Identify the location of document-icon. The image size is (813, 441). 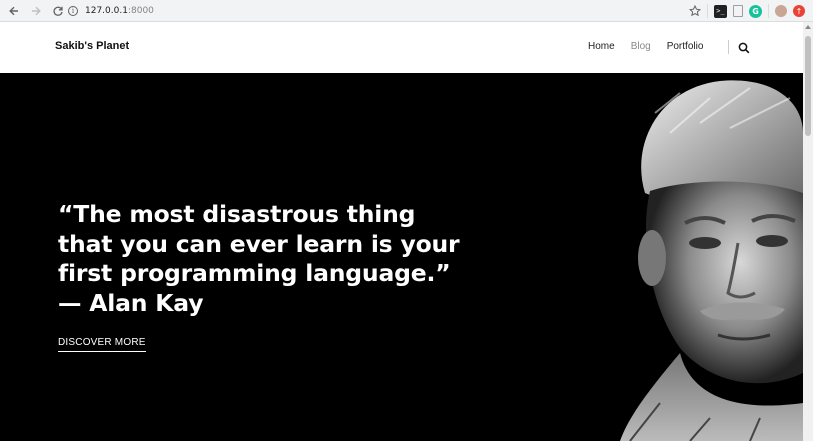
(738, 11).